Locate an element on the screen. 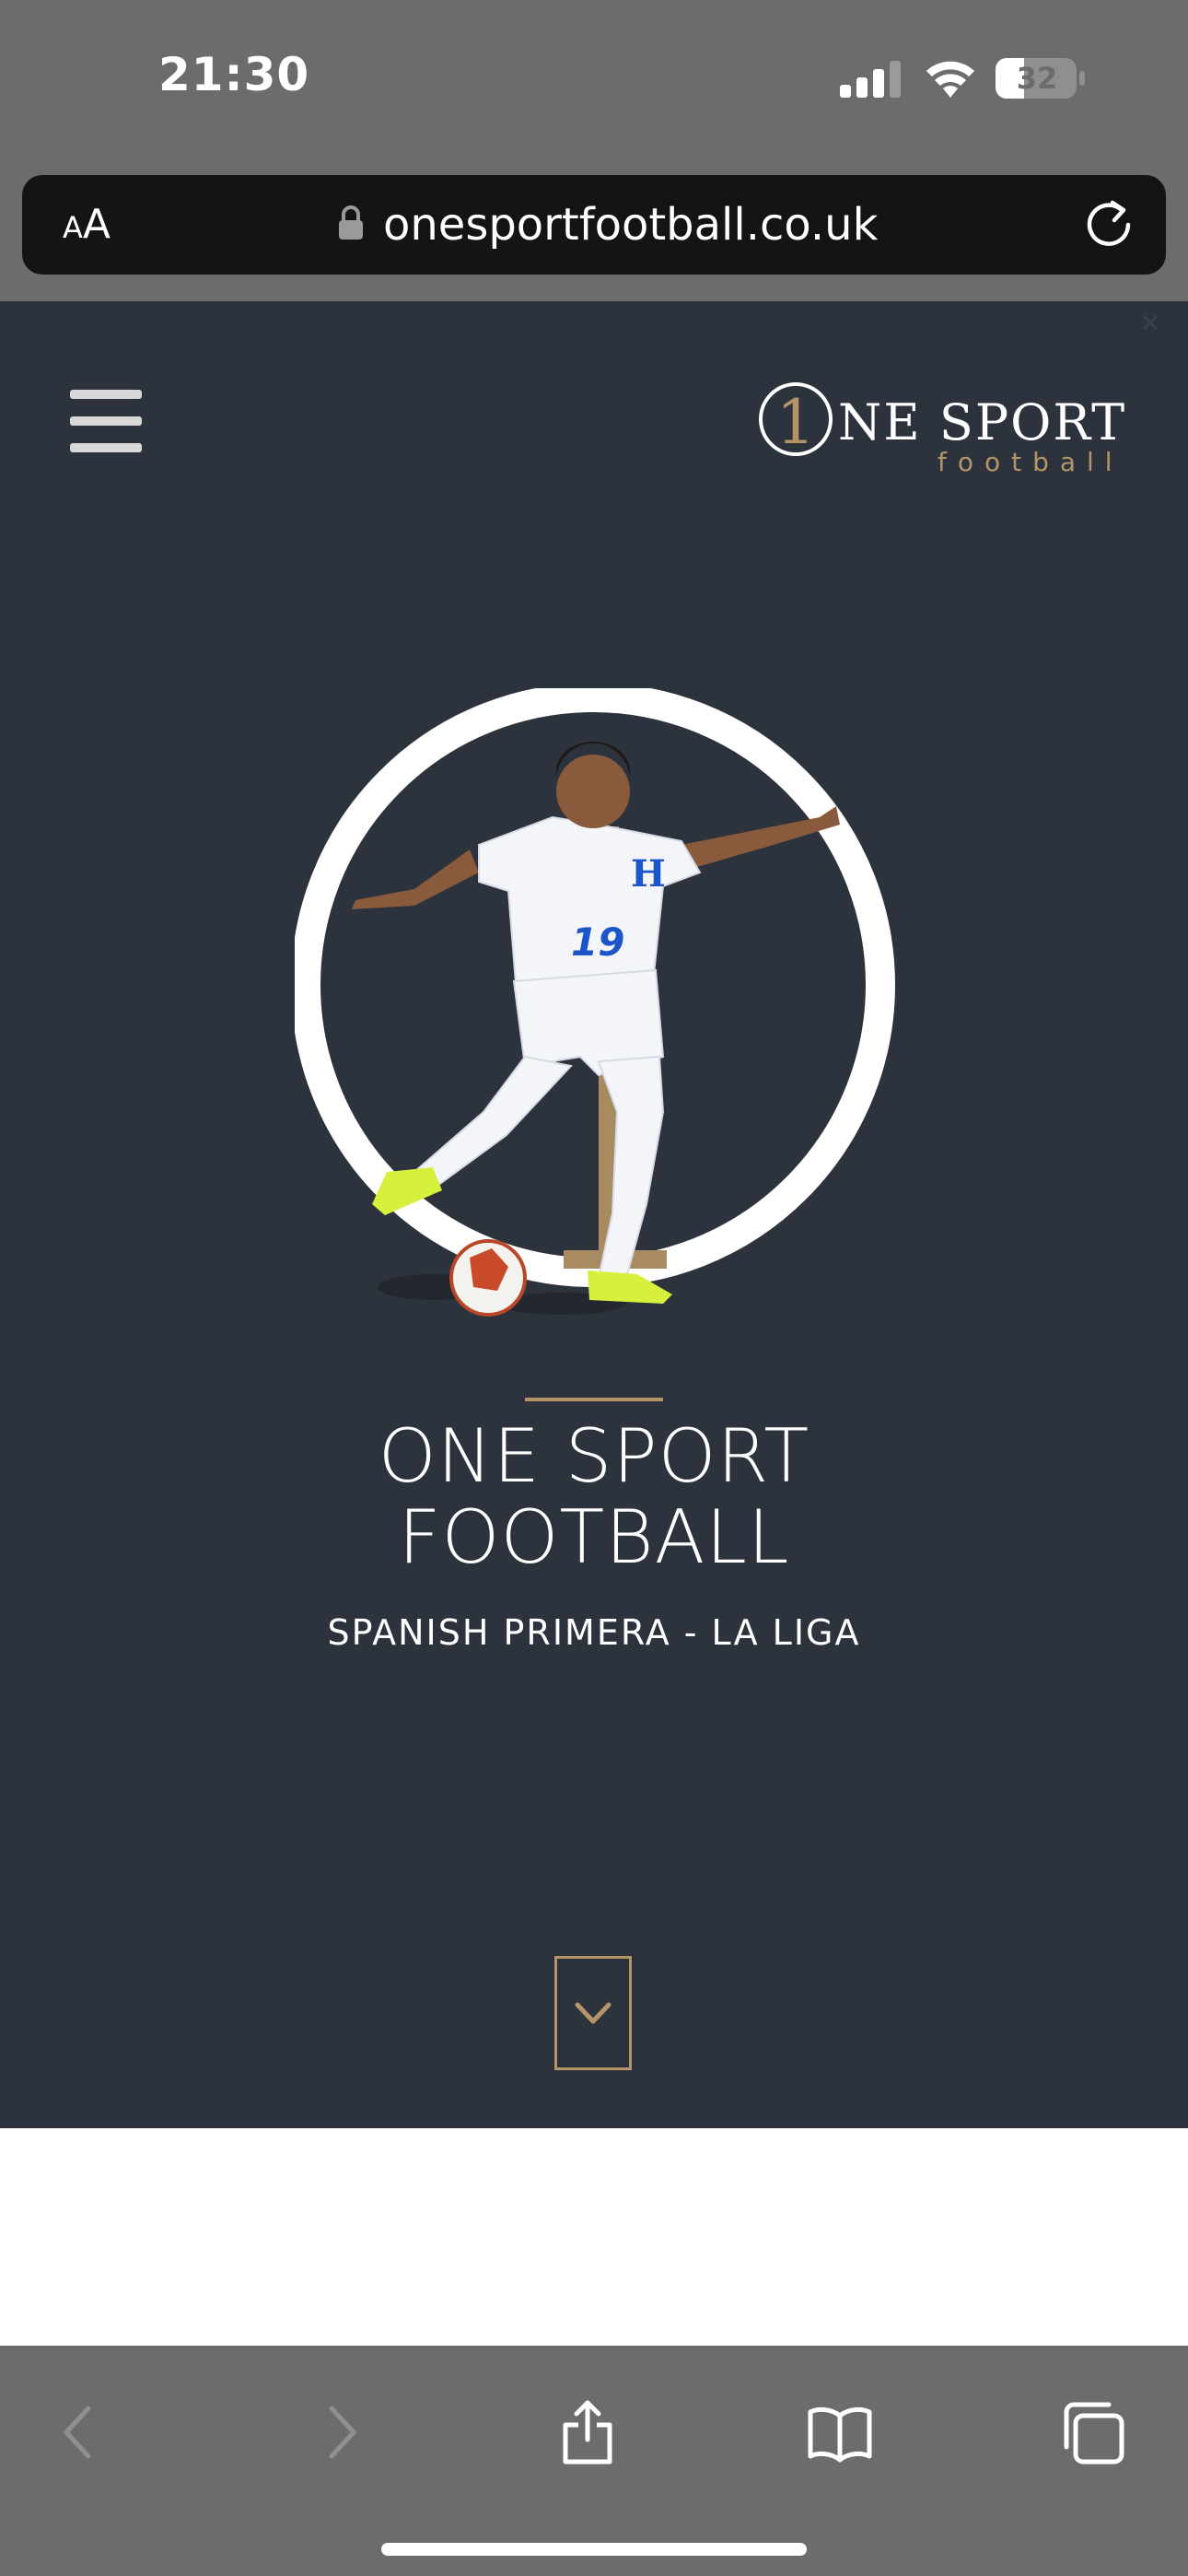 The image size is (1188, 2576). player-left-leg is located at coordinates (493, 1123).